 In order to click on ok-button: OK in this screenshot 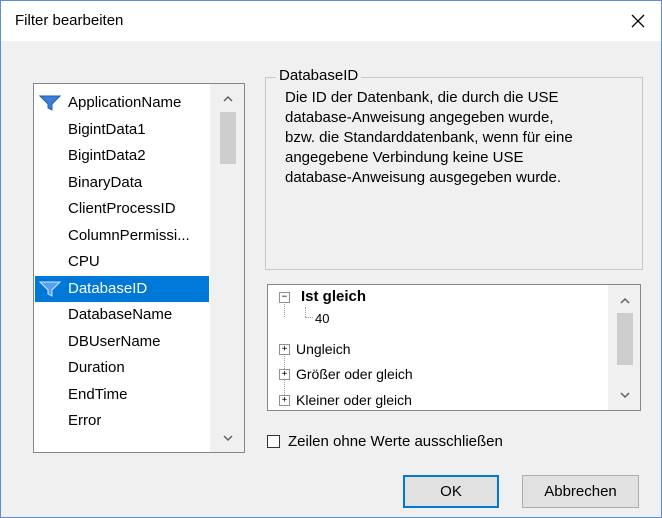, I will do `click(451, 491)`.